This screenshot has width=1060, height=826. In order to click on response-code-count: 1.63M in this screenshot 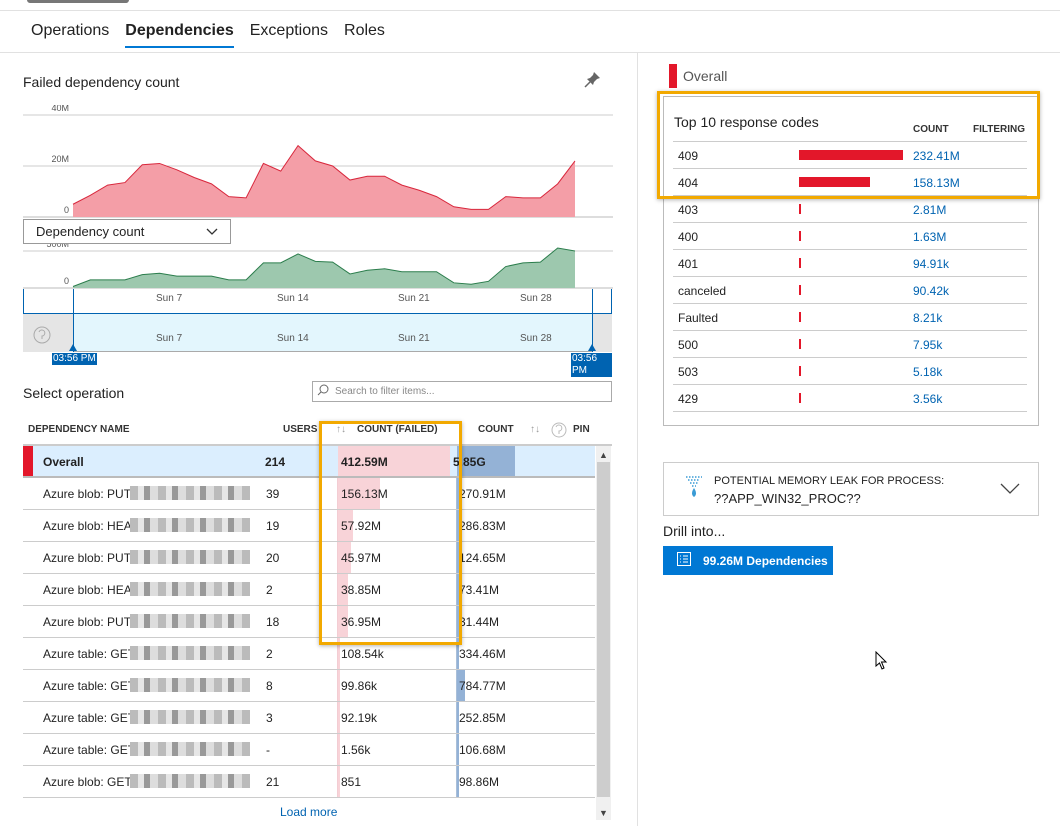, I will do `click(929, 237)`.